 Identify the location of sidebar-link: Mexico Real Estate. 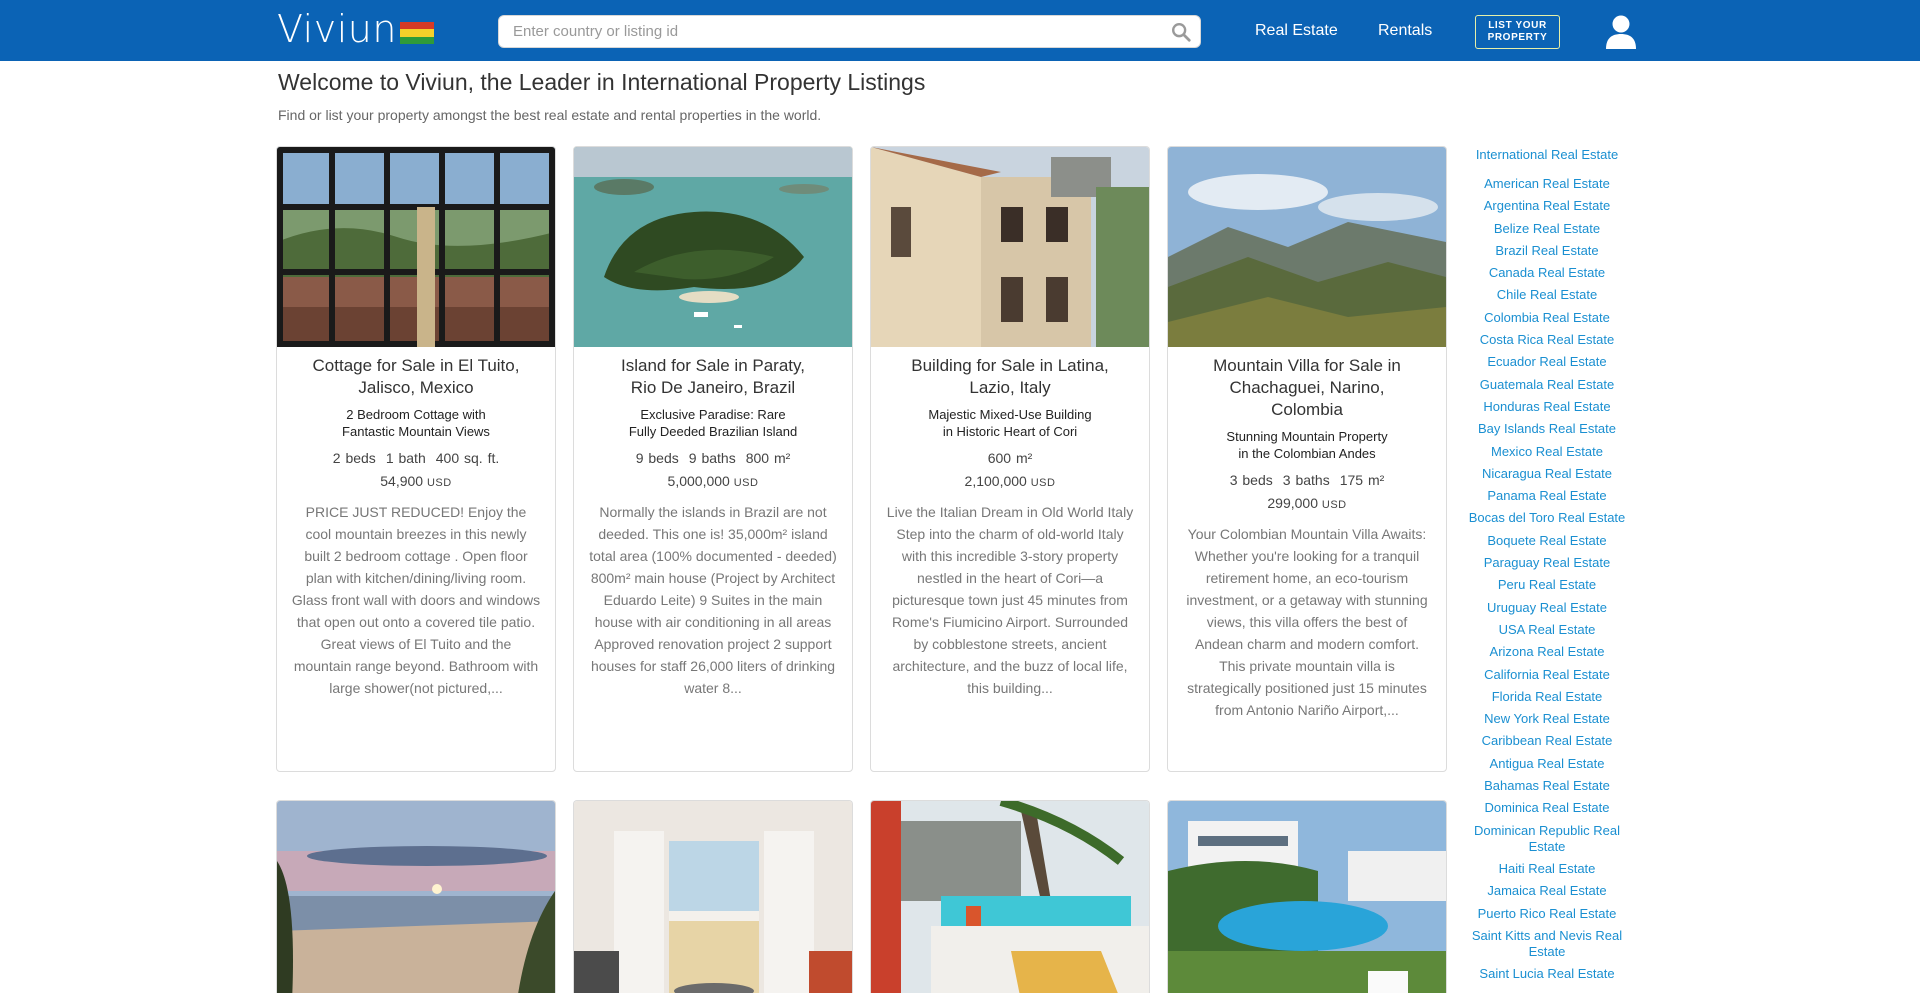
(1547, 452).